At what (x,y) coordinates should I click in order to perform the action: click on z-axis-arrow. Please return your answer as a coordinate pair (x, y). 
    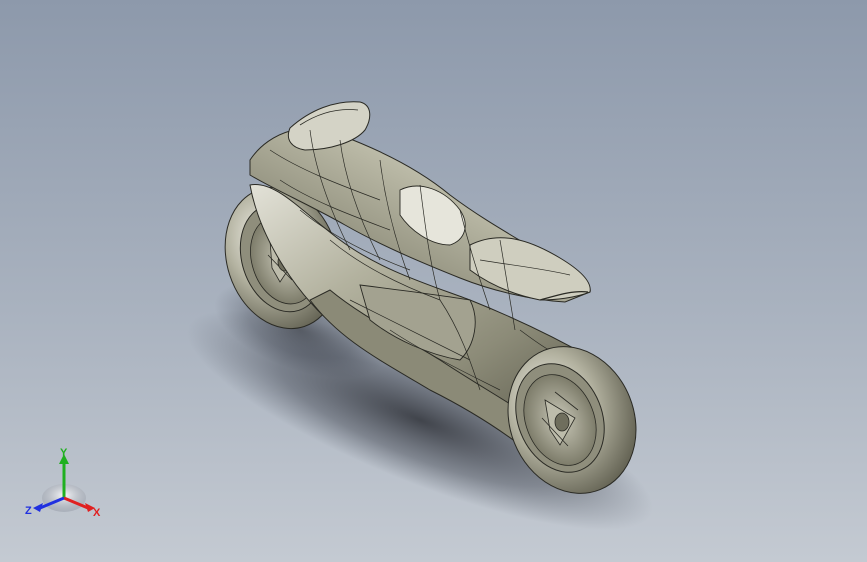
    Looking at the image, I should click on (38, 507).